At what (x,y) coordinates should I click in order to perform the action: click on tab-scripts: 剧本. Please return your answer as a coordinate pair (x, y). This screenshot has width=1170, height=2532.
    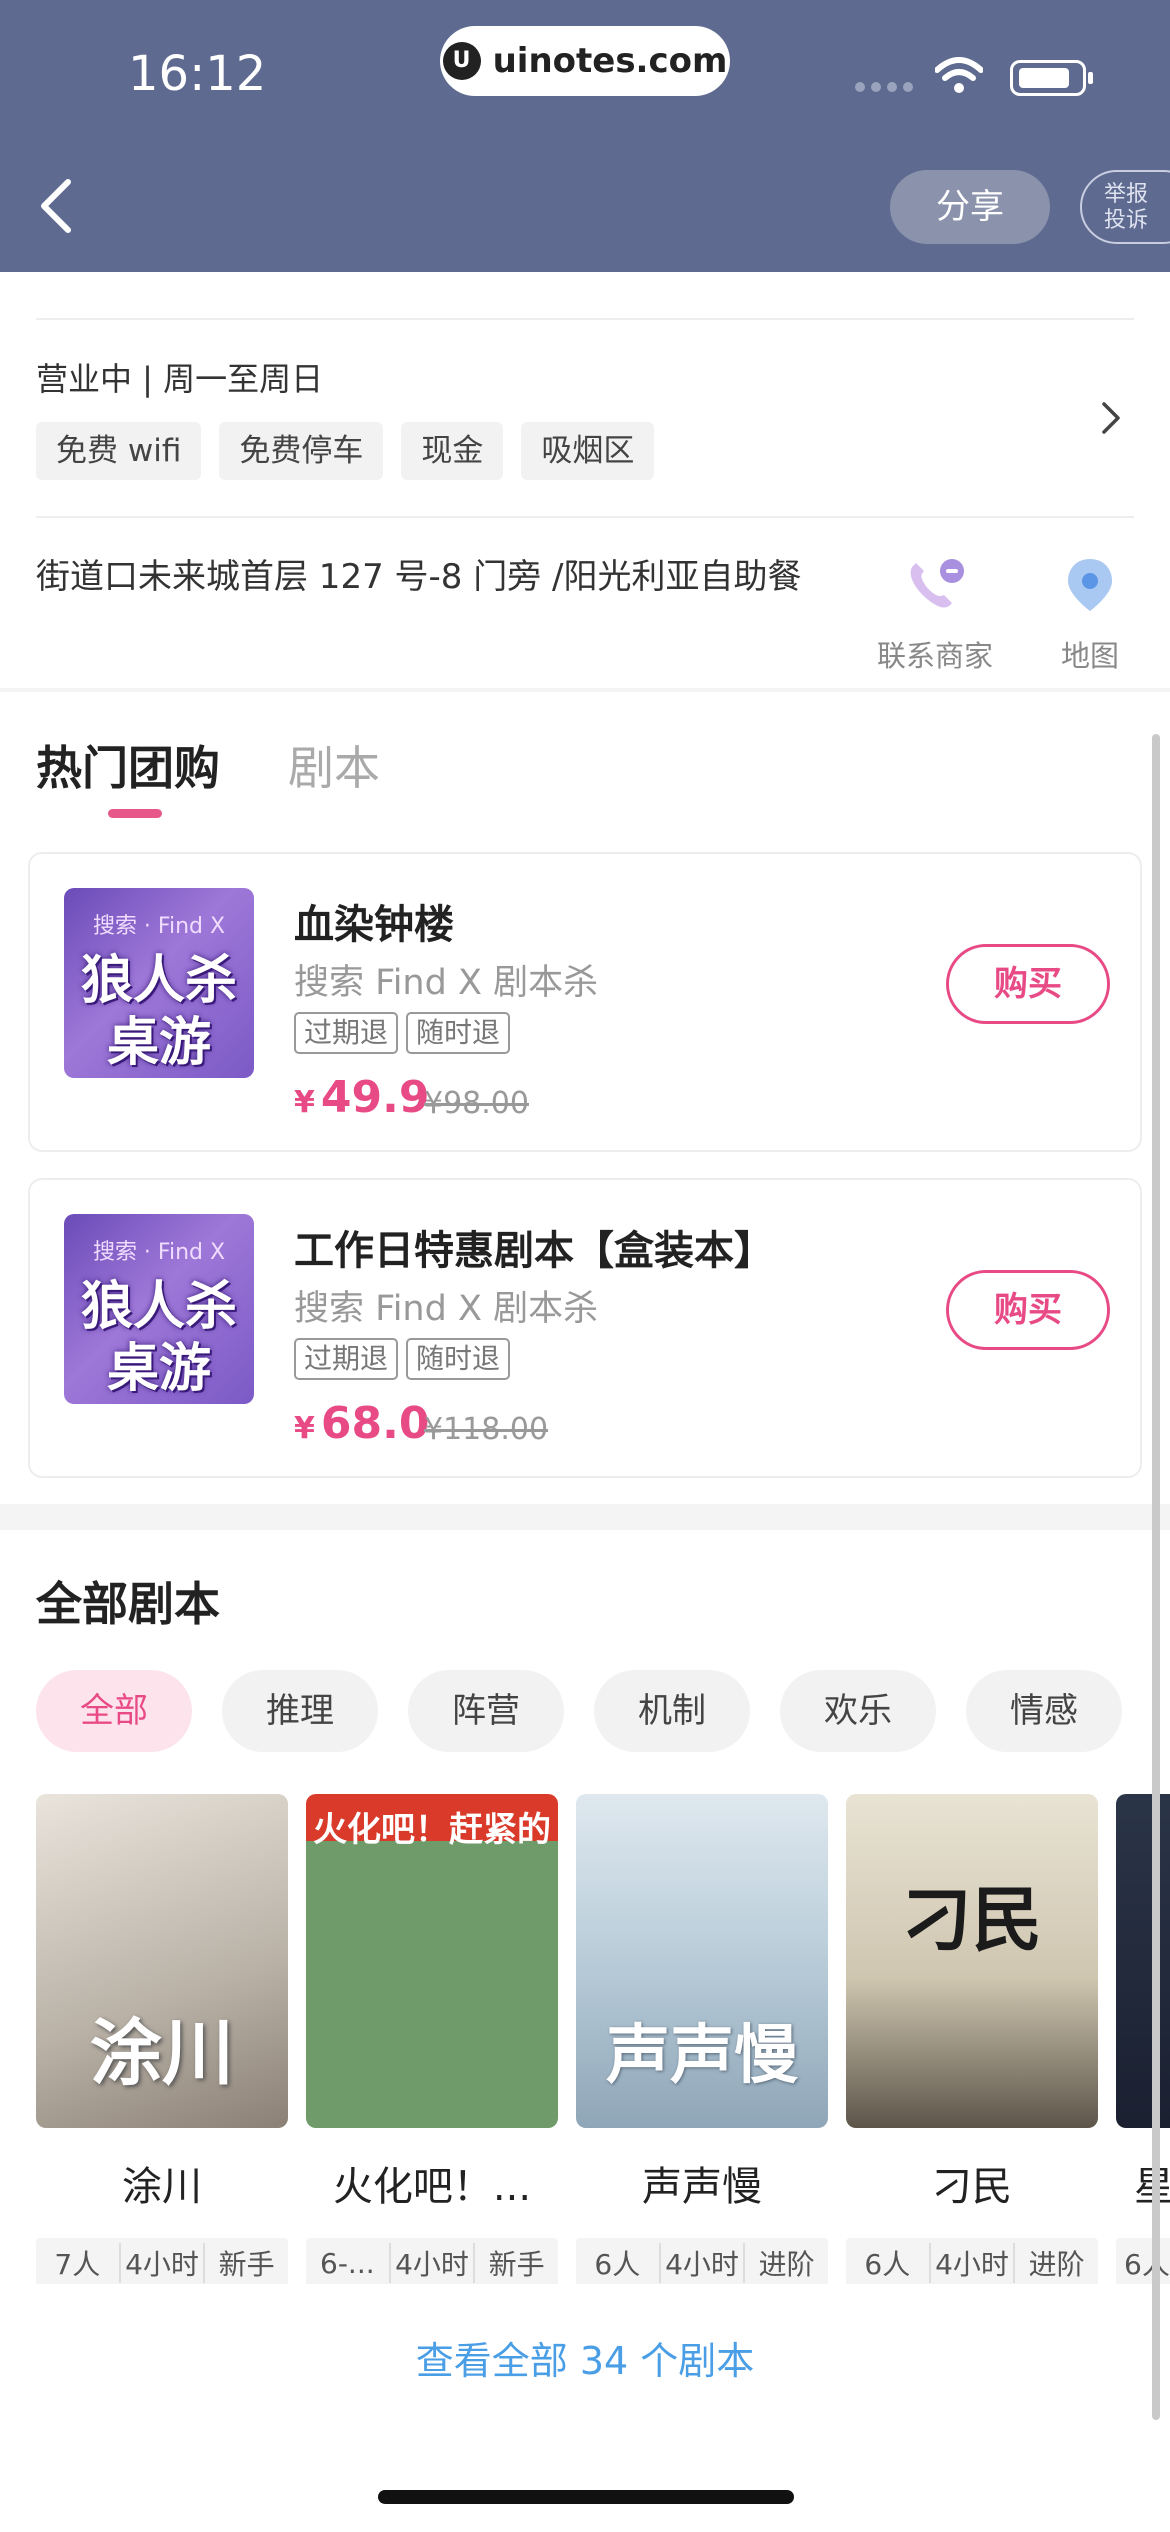
    Looking at the image, I should click on (334, 765).